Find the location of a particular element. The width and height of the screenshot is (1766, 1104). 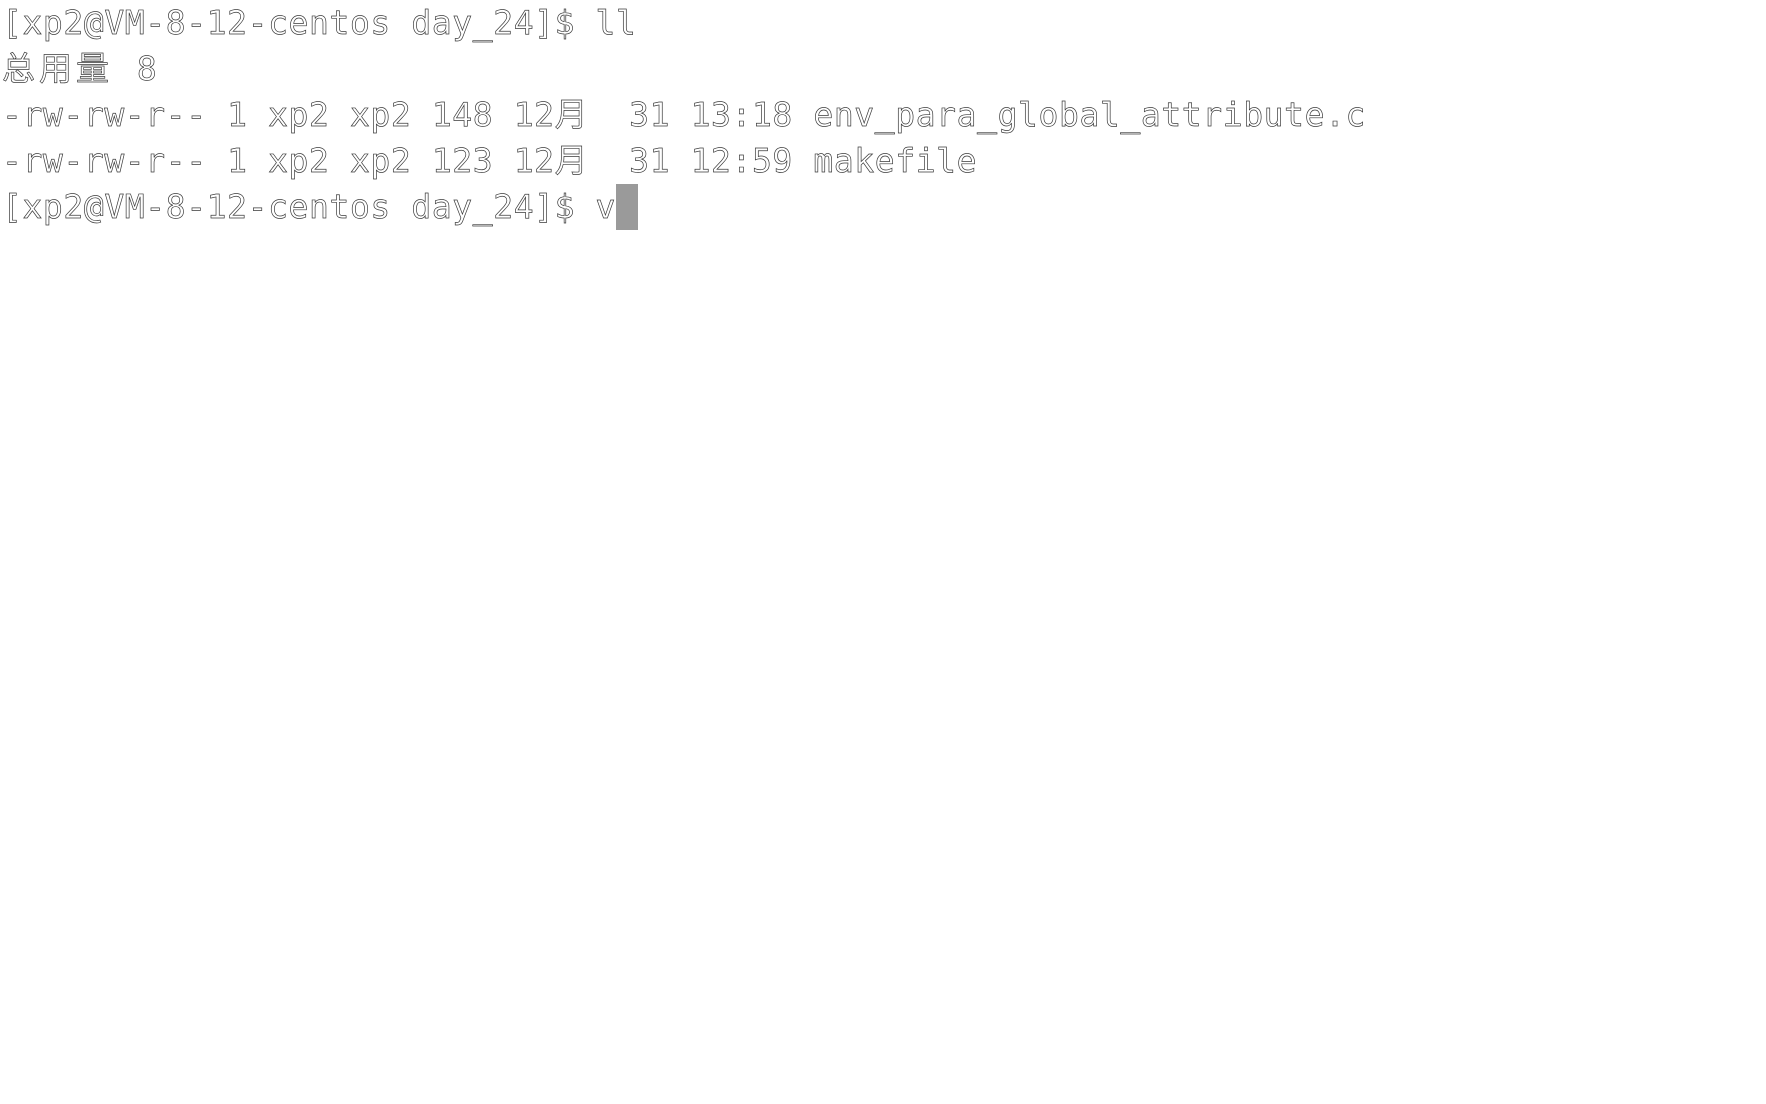

current-input-text: [xp2@VM-8-12-centos day_24]$ v is located at coordinates (309, 207).